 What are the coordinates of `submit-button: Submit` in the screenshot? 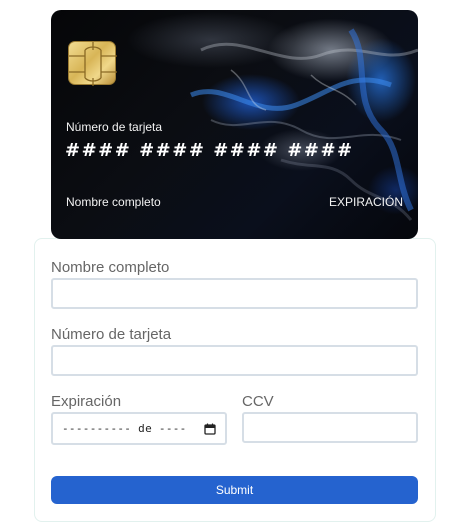 It's located at (234, 490).